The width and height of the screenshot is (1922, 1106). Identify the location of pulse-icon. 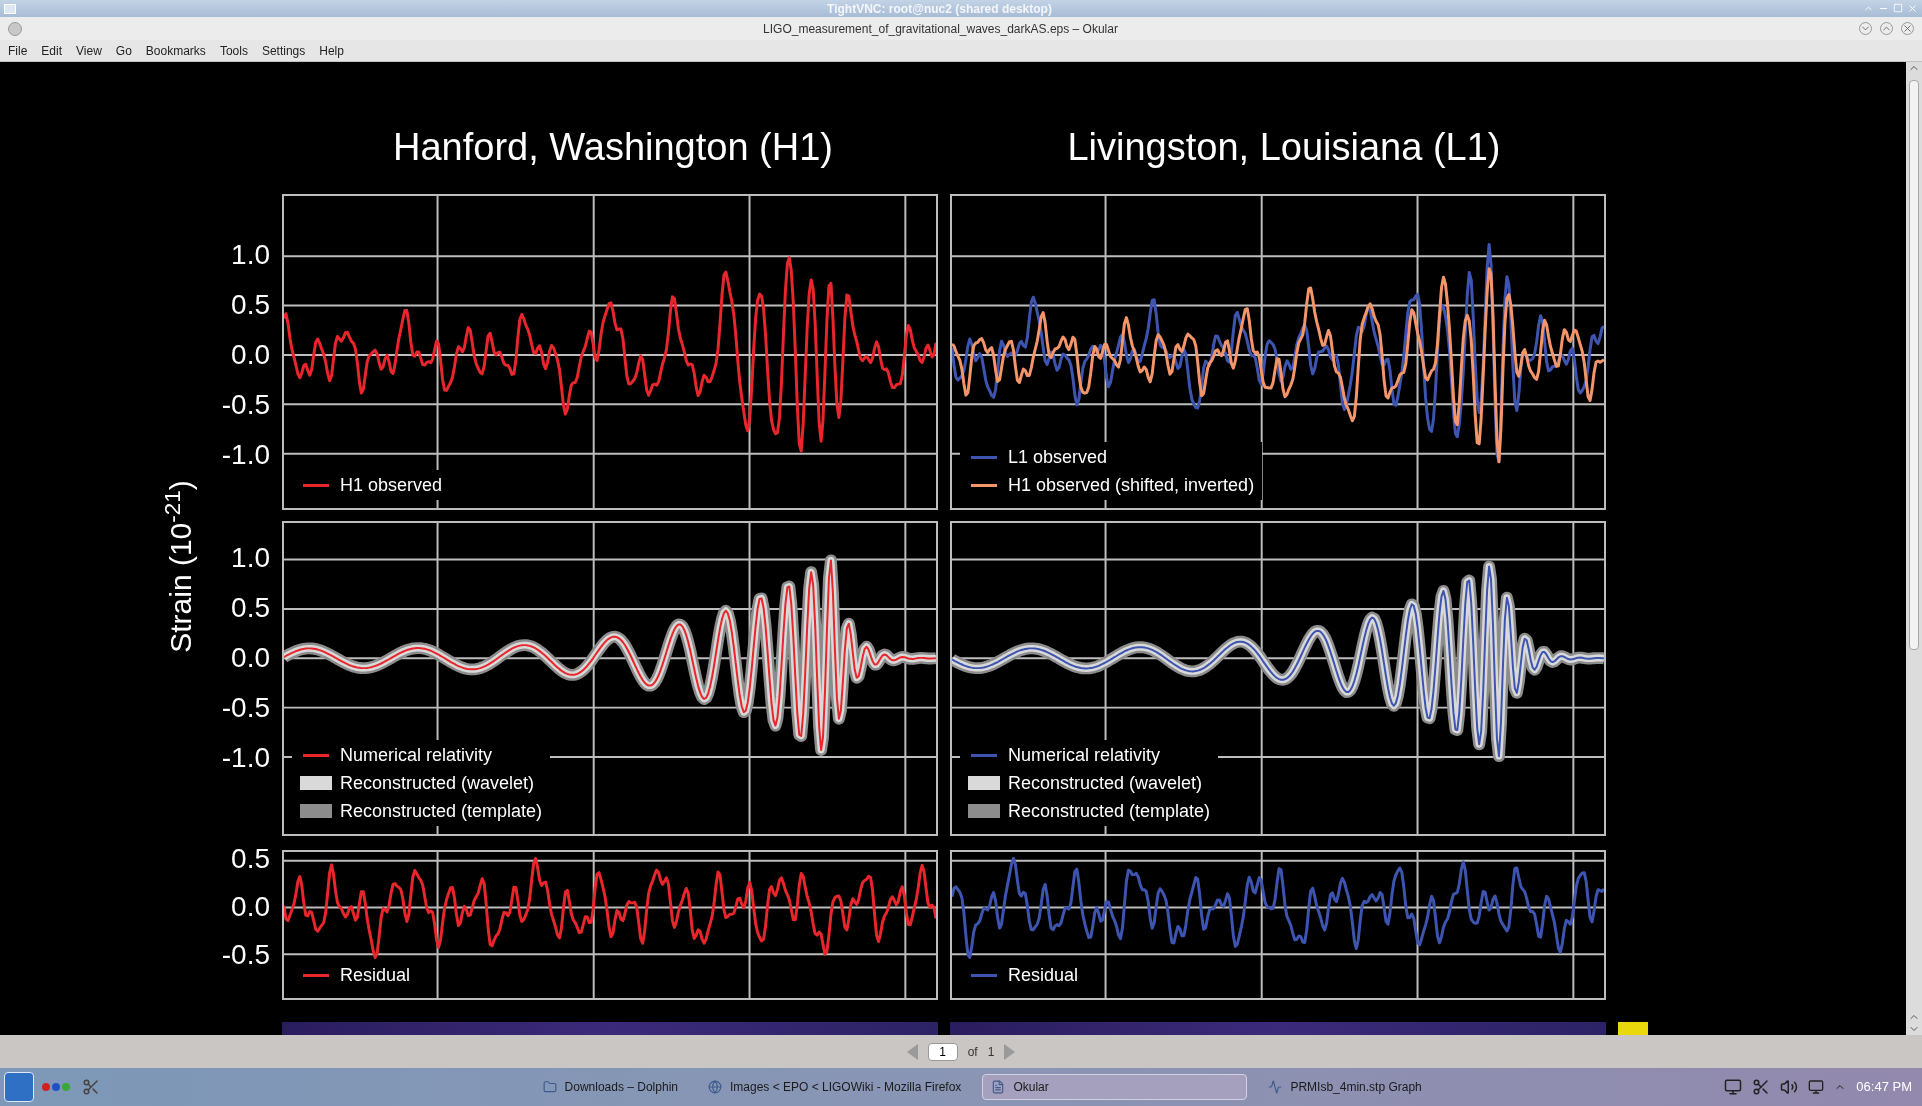
(1275, 1087).